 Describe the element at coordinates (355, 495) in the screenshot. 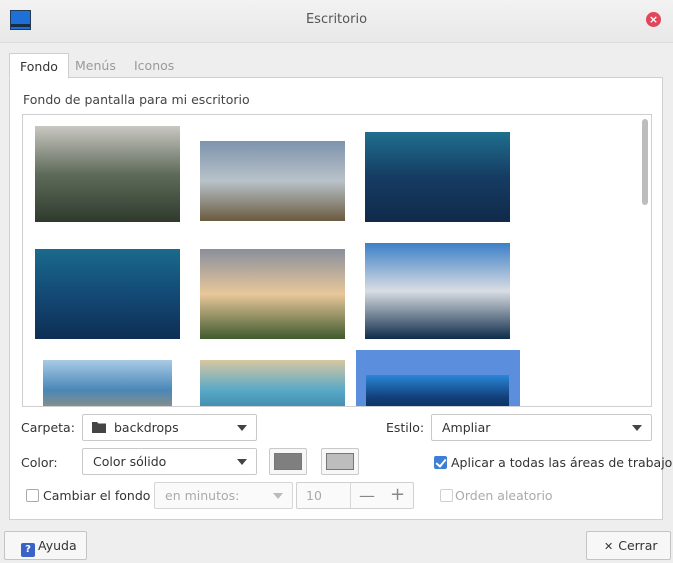

I see `minutes-spinner: 10 — +` at that location.